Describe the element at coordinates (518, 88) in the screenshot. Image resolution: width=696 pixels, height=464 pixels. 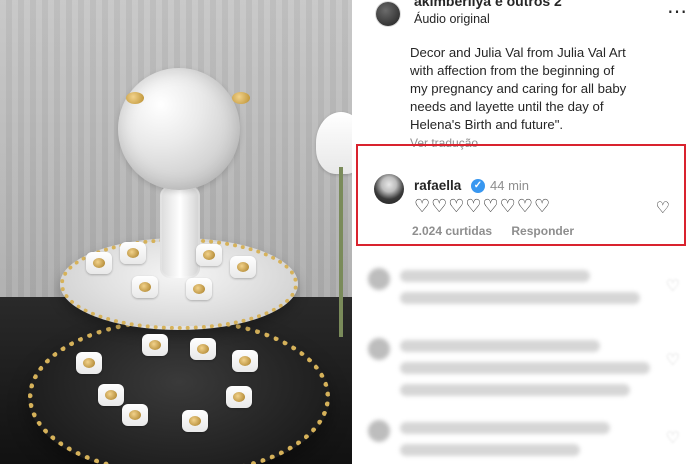
I see `caption-line: my pregnancy and caring for all baby` at that location.